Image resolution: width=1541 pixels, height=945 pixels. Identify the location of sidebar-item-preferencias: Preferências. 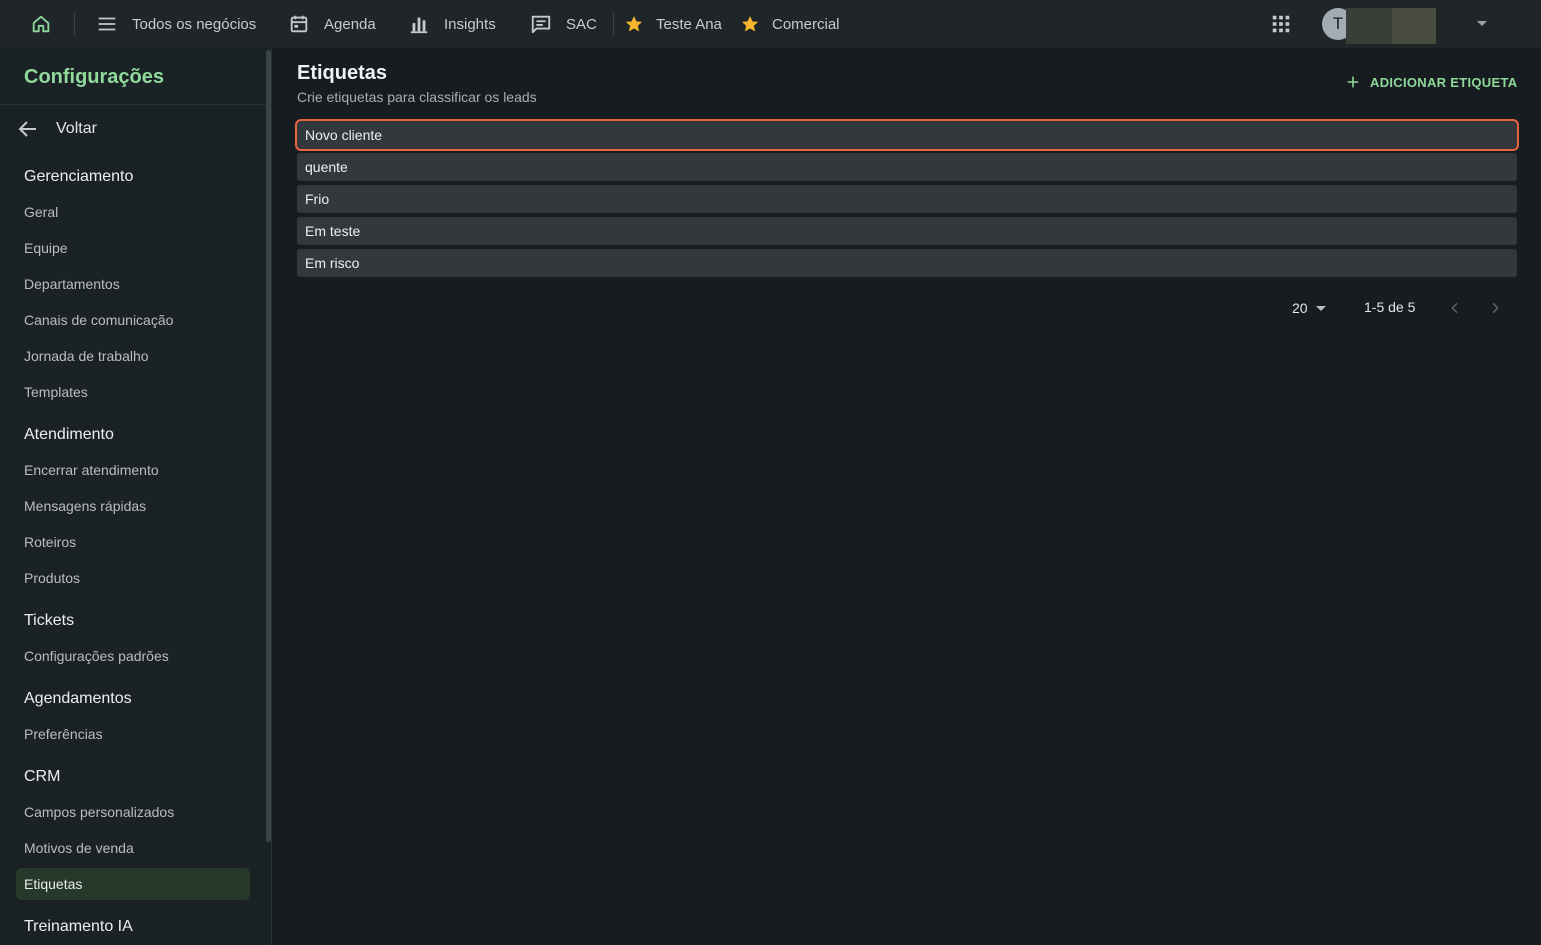
(133, 734).